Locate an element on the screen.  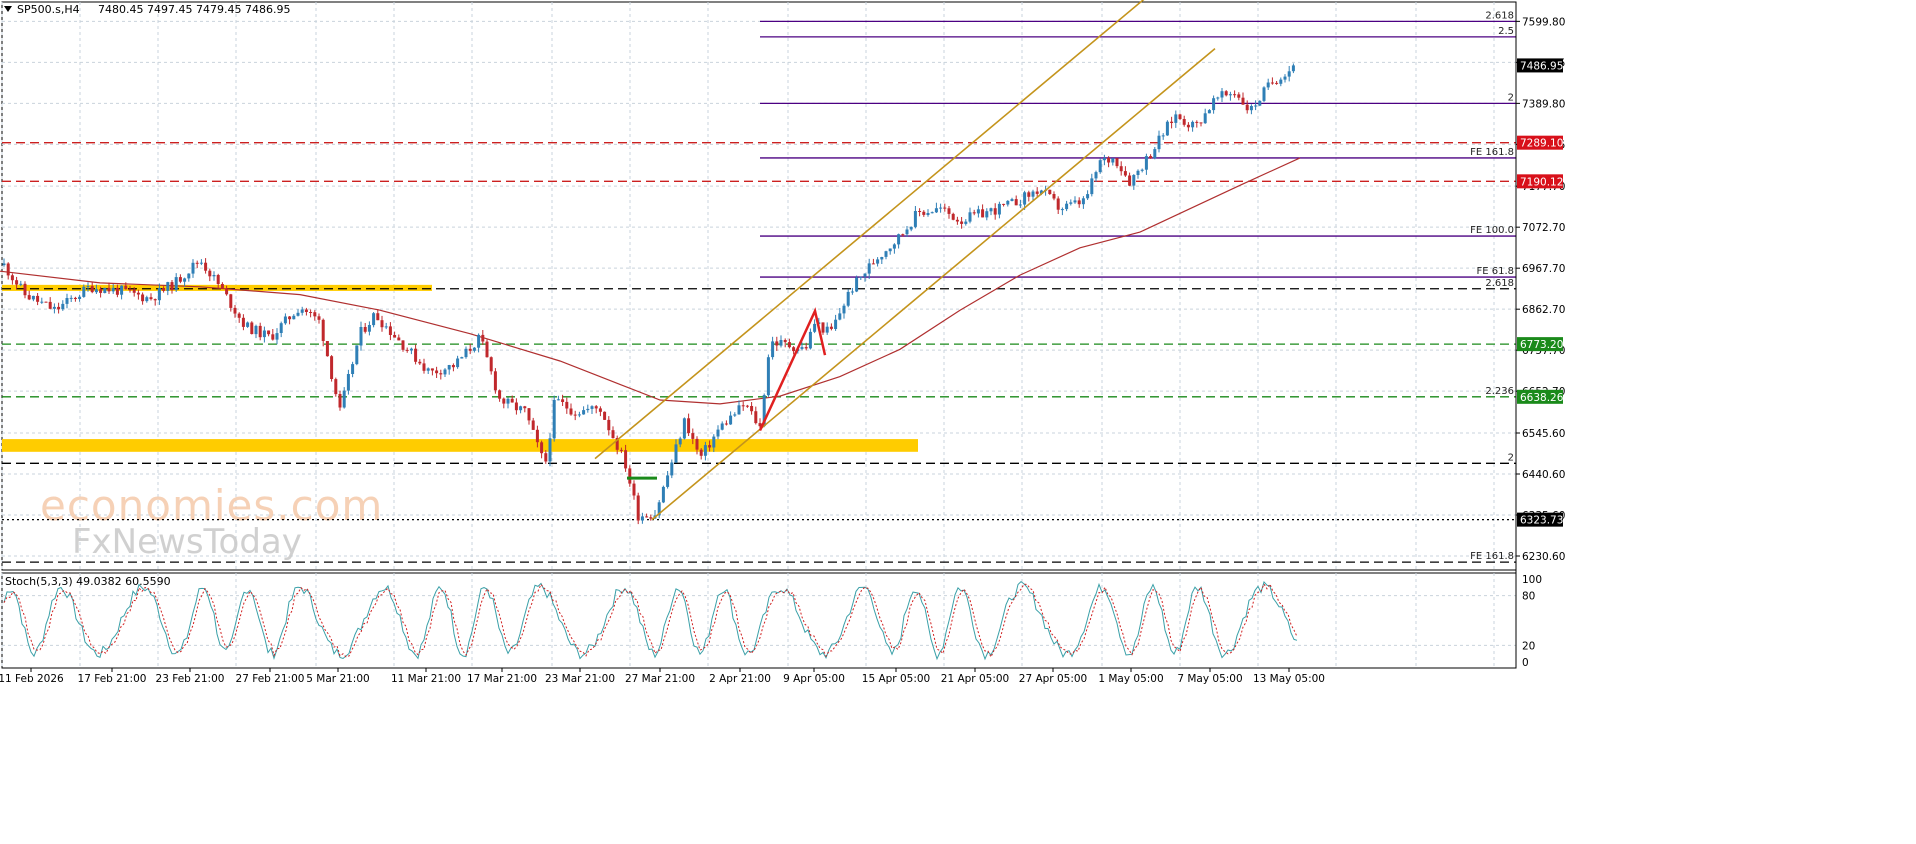
time-tick-label: 13 May 05:00 is located at coordinates (1289, 679).